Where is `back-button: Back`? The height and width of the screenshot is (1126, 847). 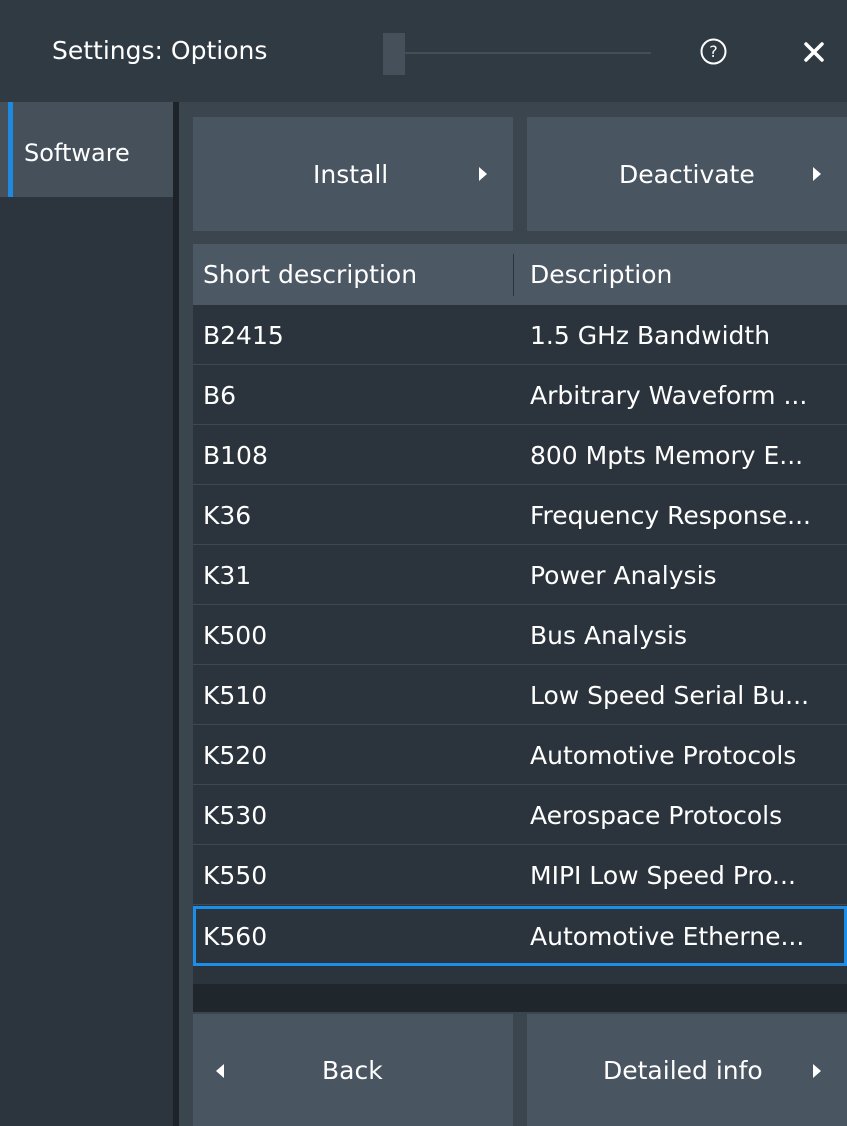 back-button: Back is located at coordinates (353, 1070).